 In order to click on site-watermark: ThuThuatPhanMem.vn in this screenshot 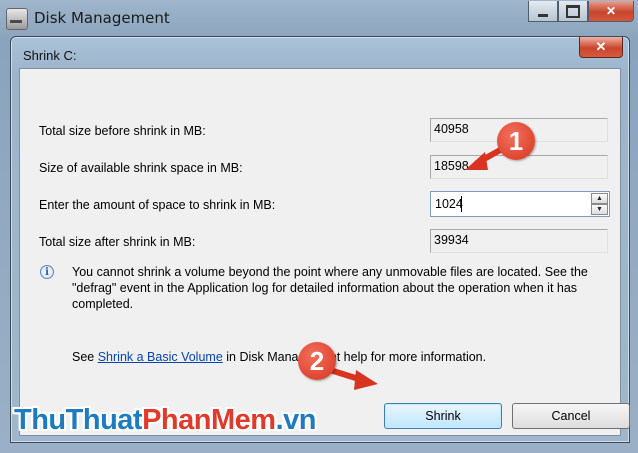, I will do `click(165, 420)`.